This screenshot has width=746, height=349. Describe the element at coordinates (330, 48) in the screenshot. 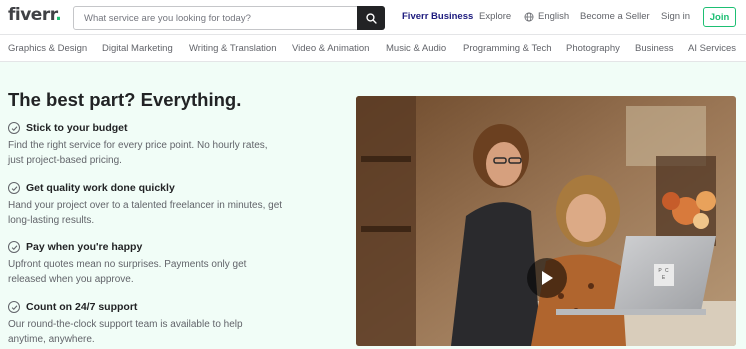

I see `category-video-animation: Video & Animation` at that location.